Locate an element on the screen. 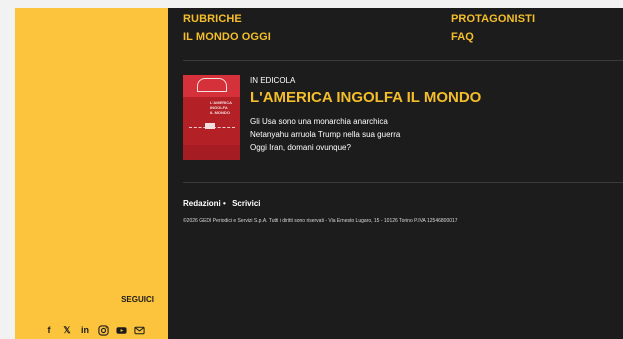  issue-teaser: Netanyahu arruola Trump nella sua guerra is located at coordinates (325, 134).